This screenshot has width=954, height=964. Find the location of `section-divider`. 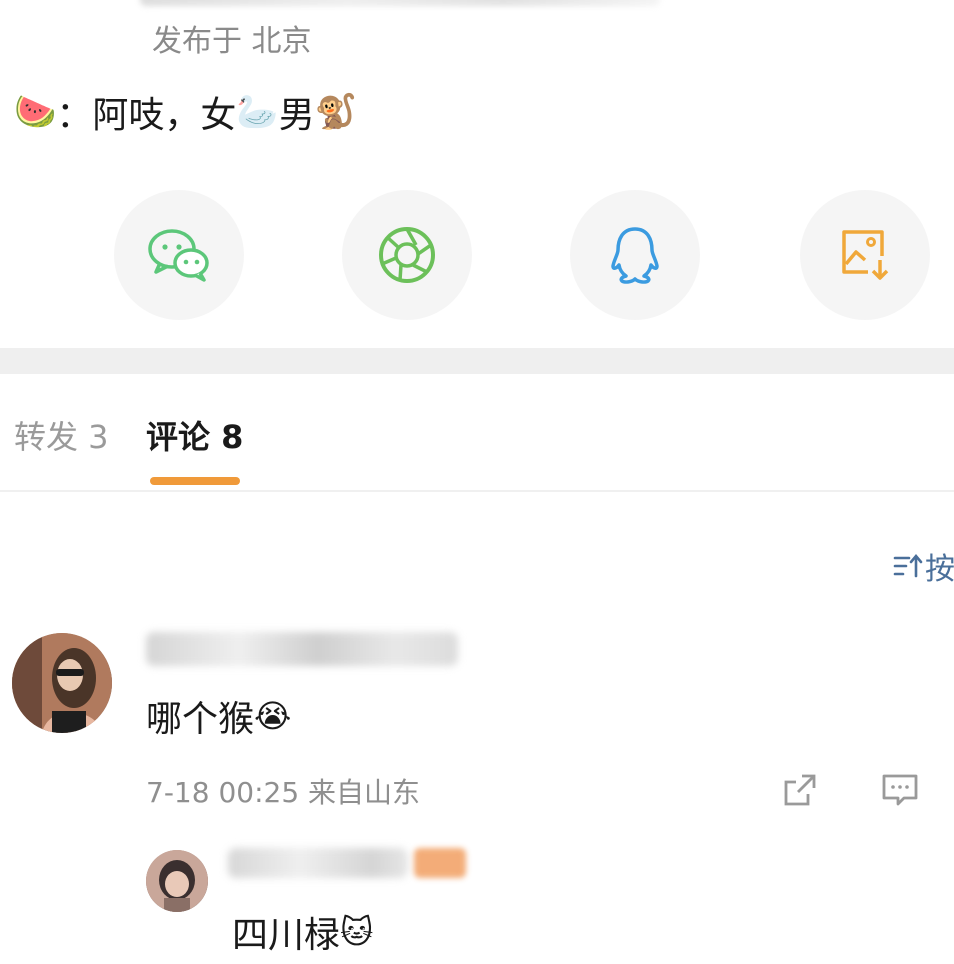

section-divider is located at coordinates (477, 361).